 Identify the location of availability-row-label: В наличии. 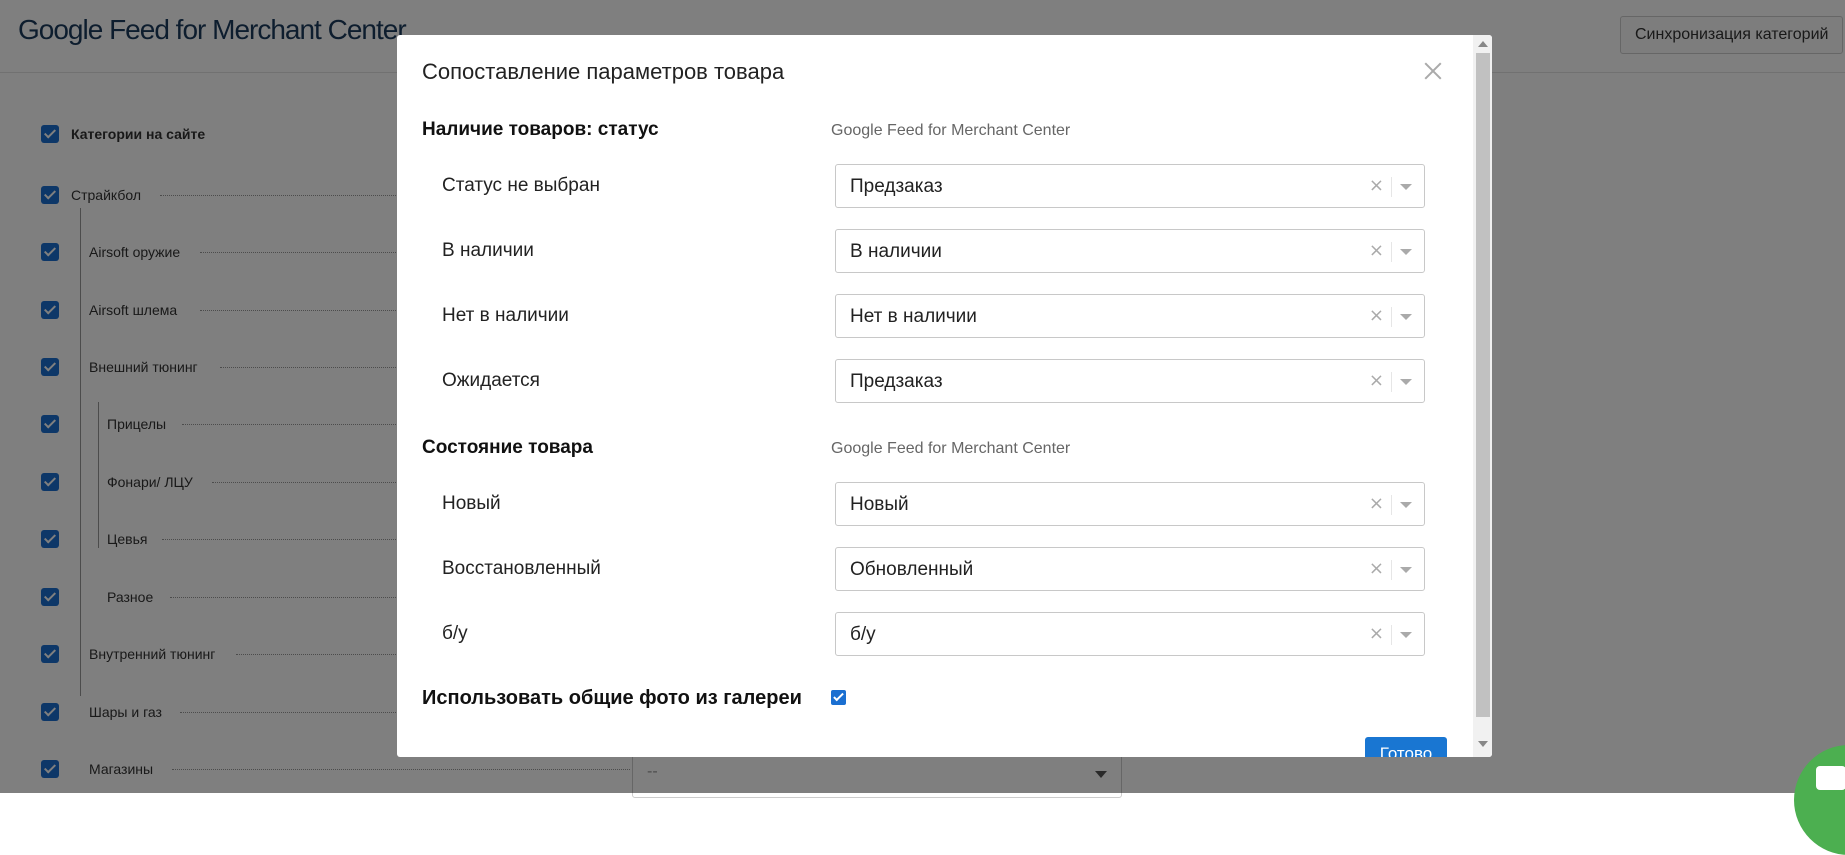
(488, 250).